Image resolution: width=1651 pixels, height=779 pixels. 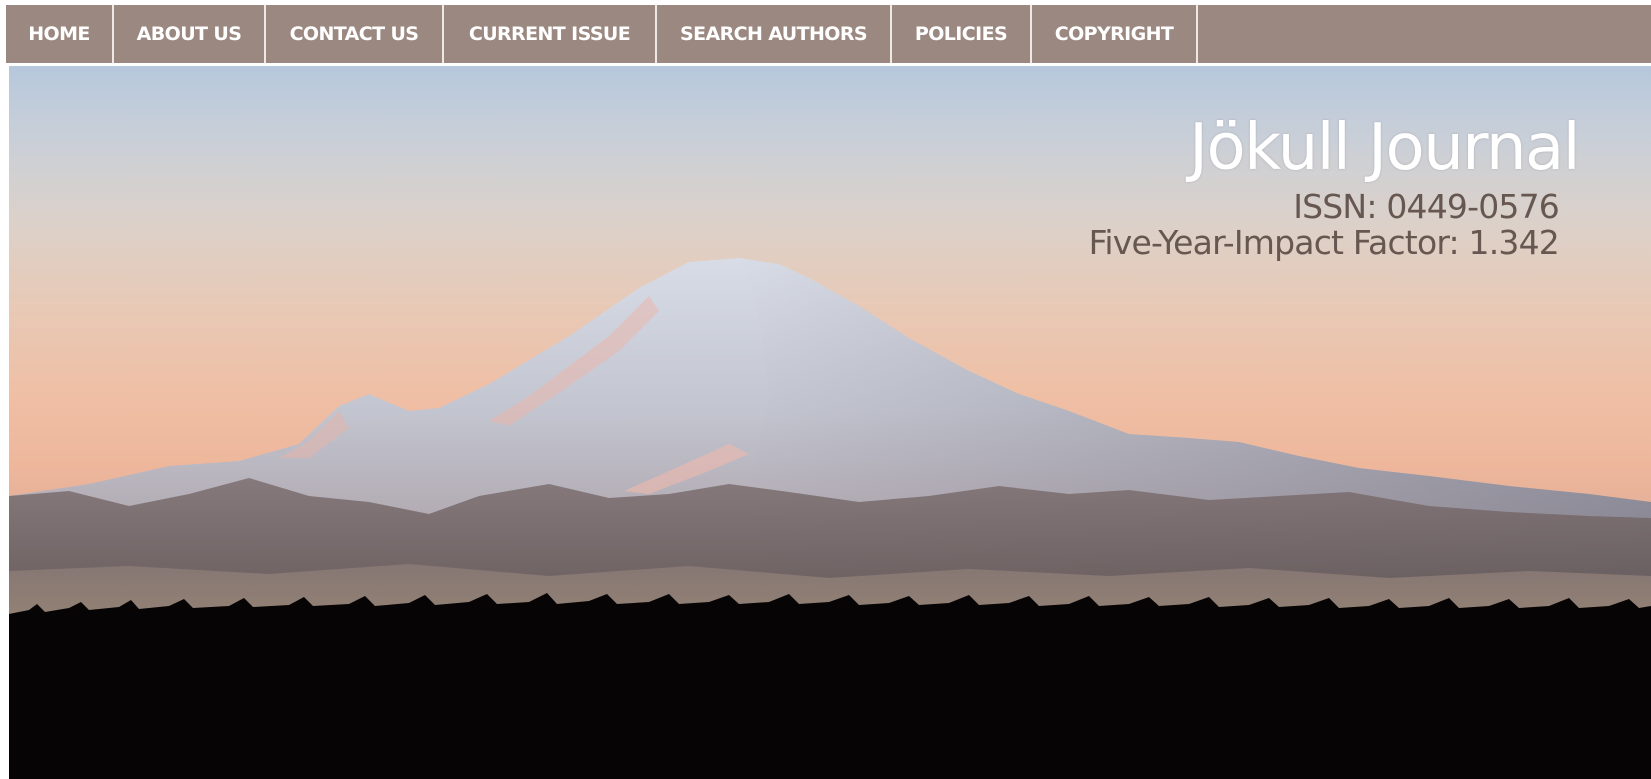 What do you see at coordinates (190, 34) in the screenshot?
I see `nav-item-about-us: ABOUT US` at bounding box center [190, 34].